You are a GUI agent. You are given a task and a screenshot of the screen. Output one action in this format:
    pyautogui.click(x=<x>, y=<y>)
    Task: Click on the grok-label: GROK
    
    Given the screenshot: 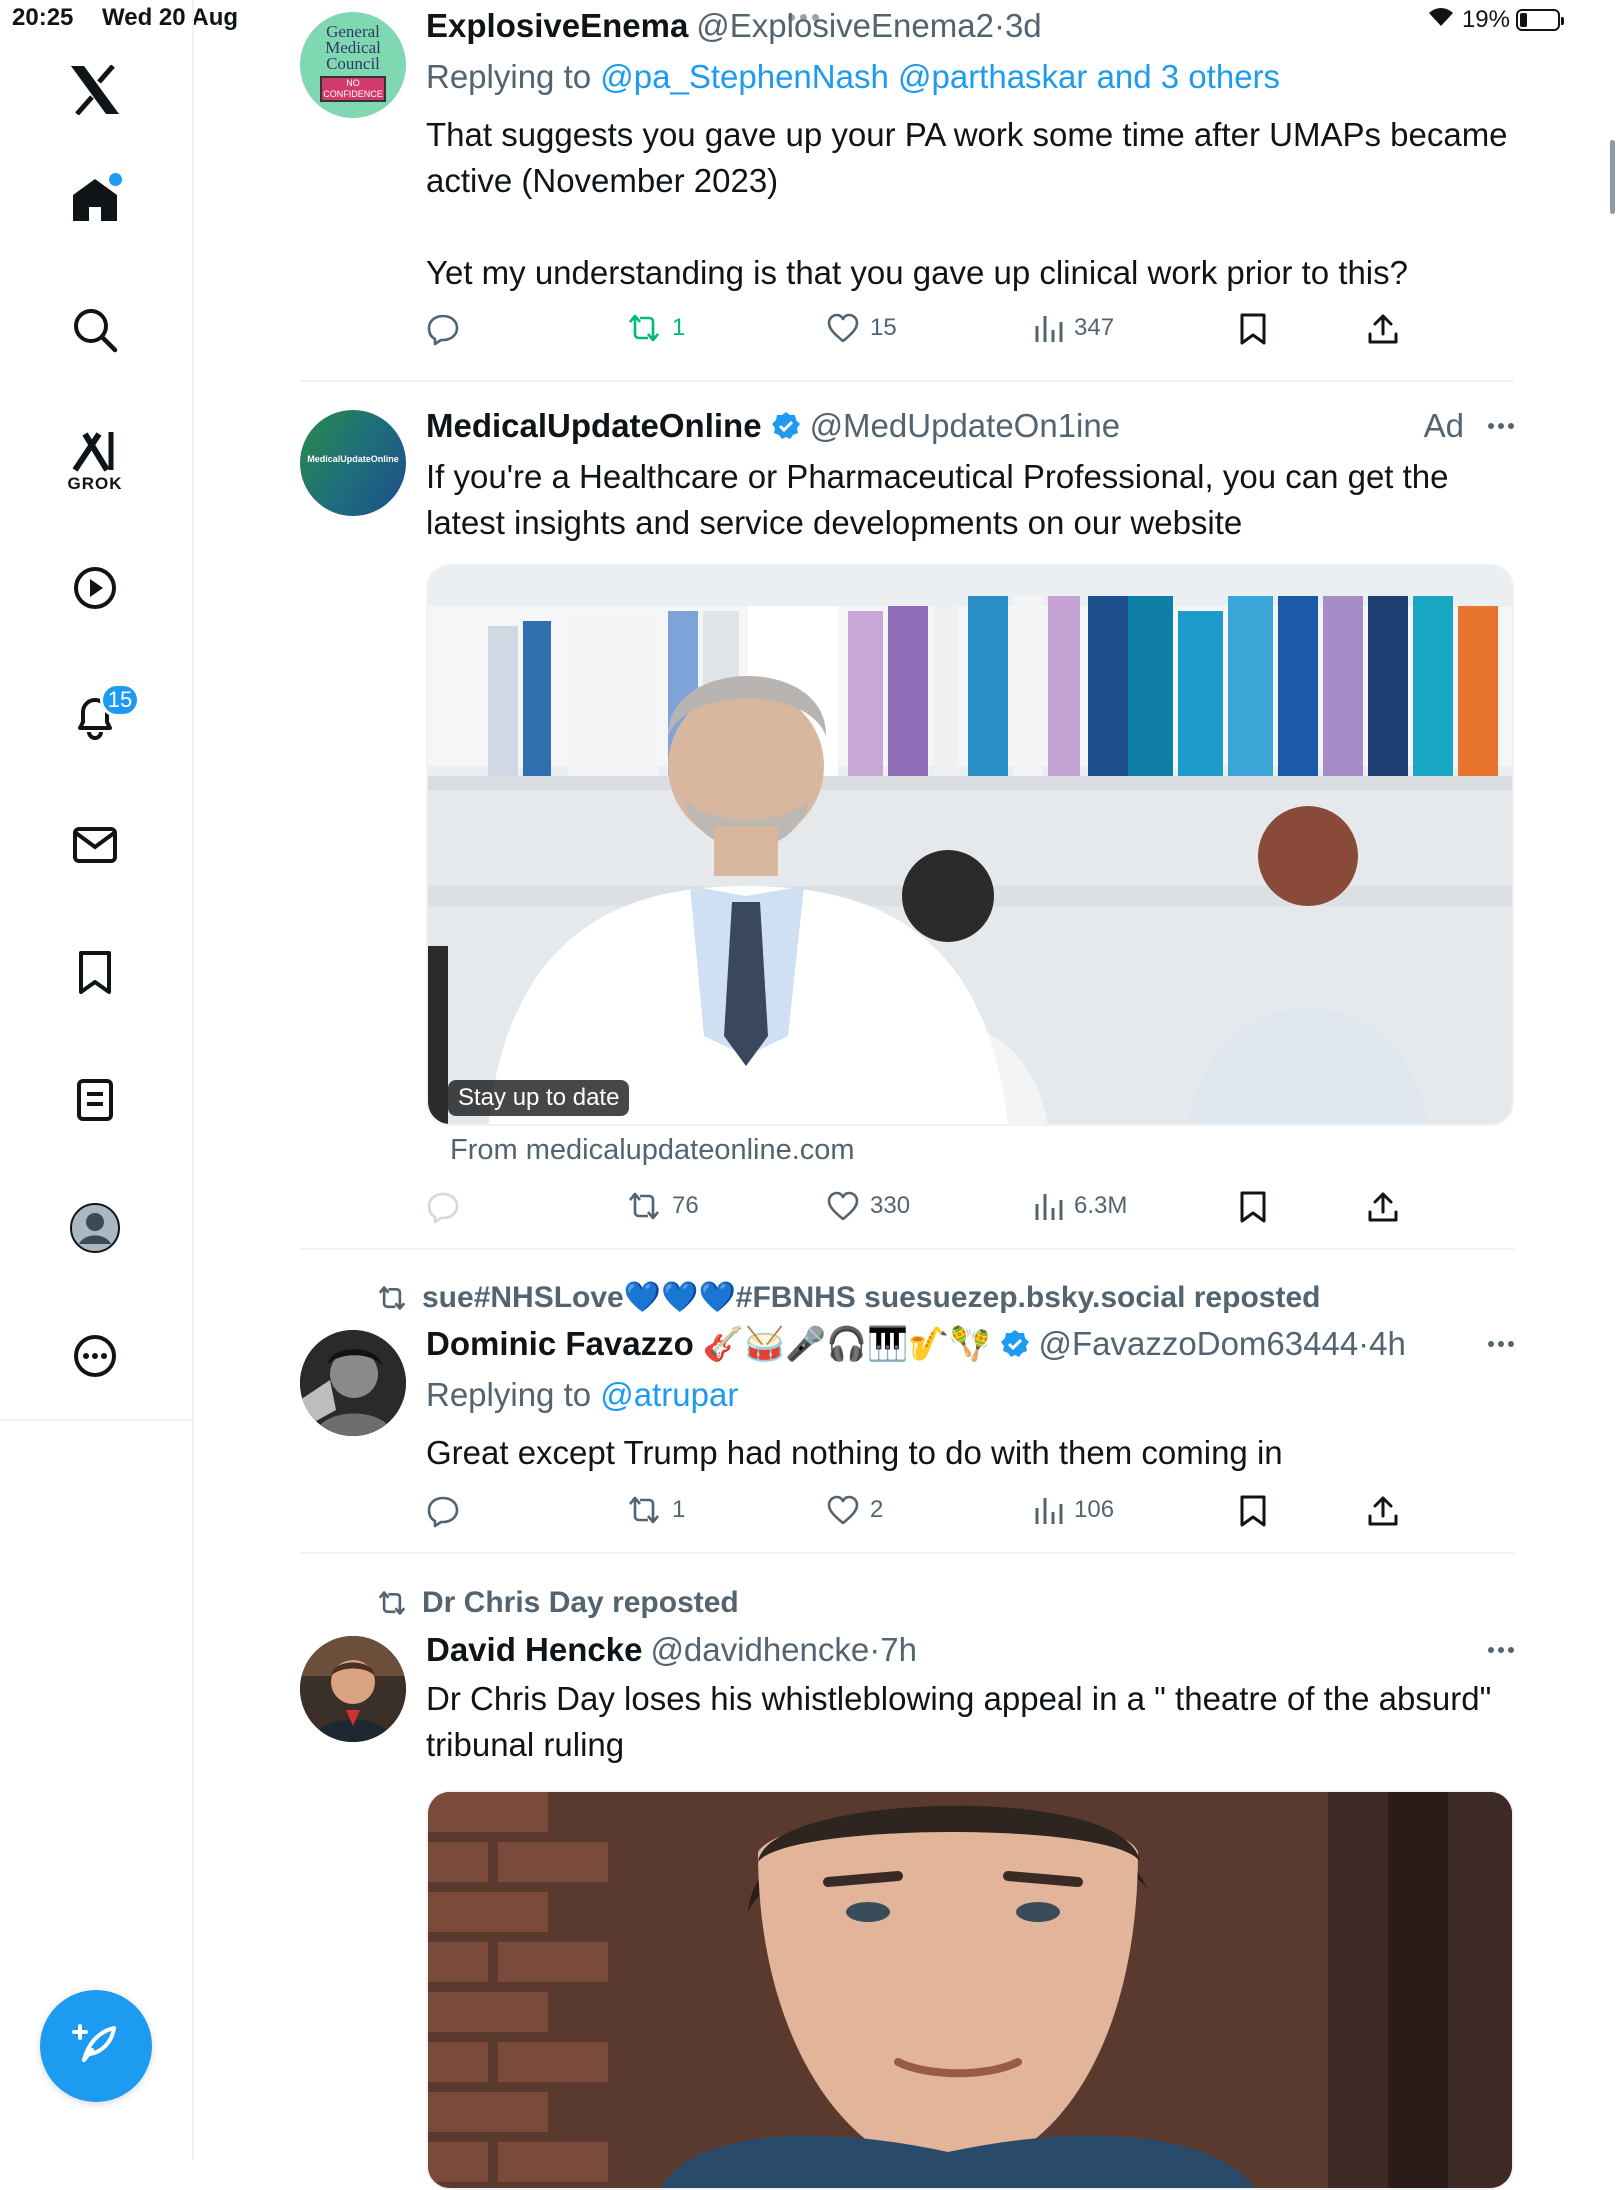 What is the action you would take?
    pyautogui.click(x=95, y=483)
    